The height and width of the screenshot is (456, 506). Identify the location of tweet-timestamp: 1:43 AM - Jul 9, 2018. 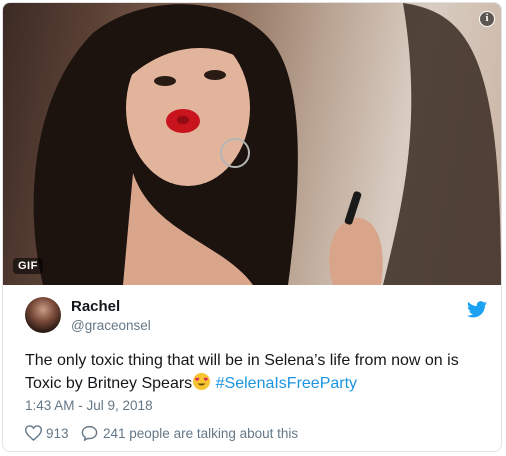
(89, 405).